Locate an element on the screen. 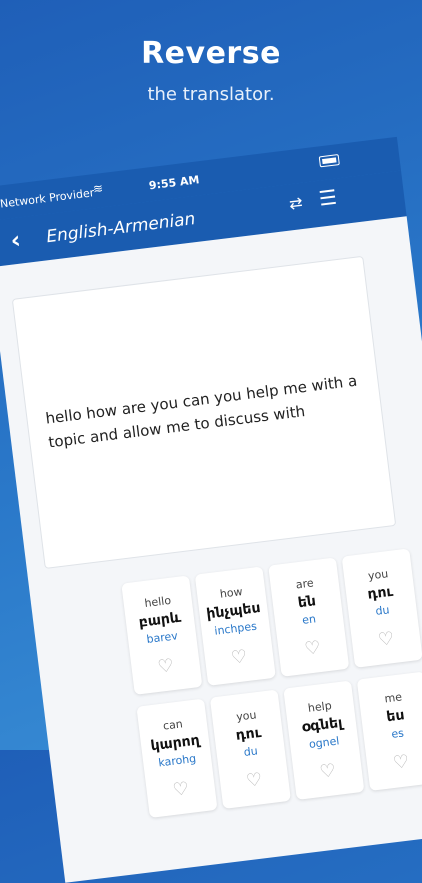 Image resolution: width=422 pixels, height=883 pixels. battery-icon is located at coordinates (329, 161).